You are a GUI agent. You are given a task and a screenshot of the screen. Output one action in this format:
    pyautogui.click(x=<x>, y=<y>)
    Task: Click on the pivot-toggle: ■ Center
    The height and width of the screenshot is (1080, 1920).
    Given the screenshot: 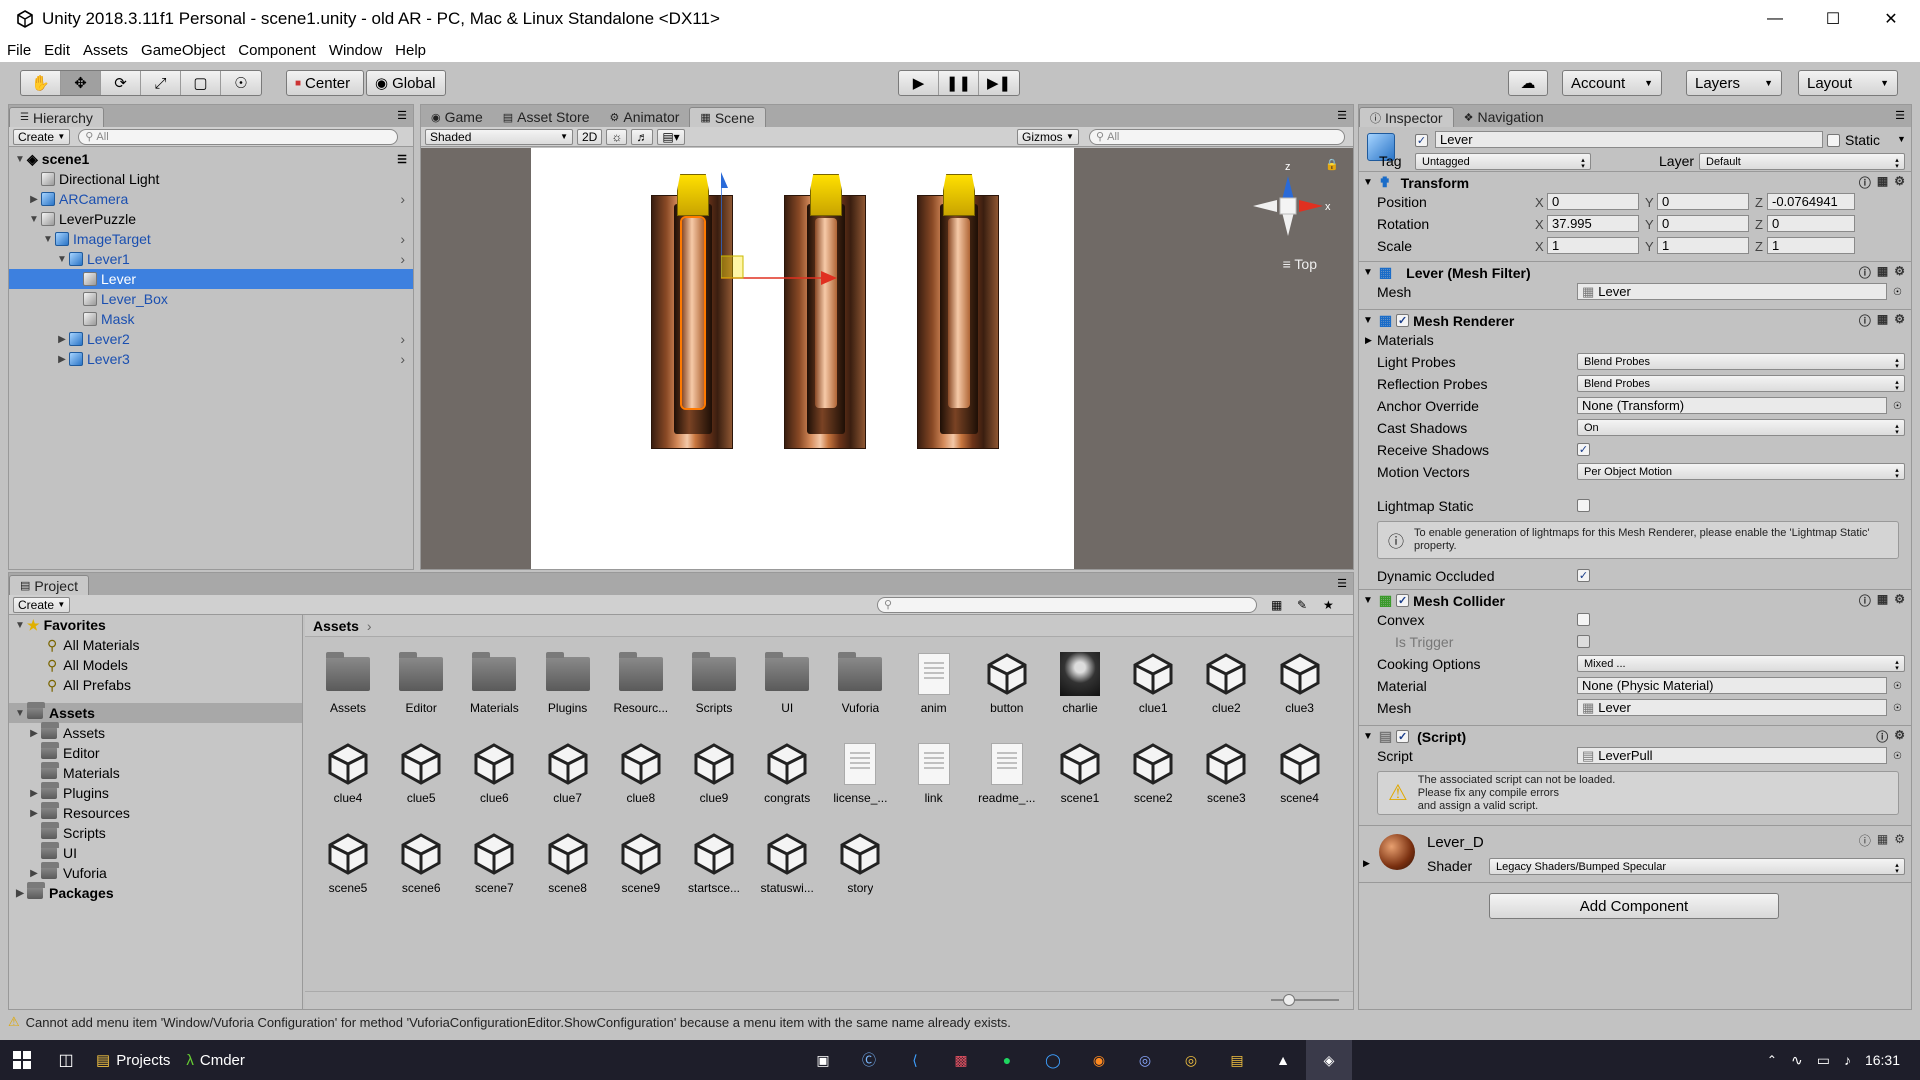 What is the action you would take?
    pyautogui.click(x=325, y=83)
    